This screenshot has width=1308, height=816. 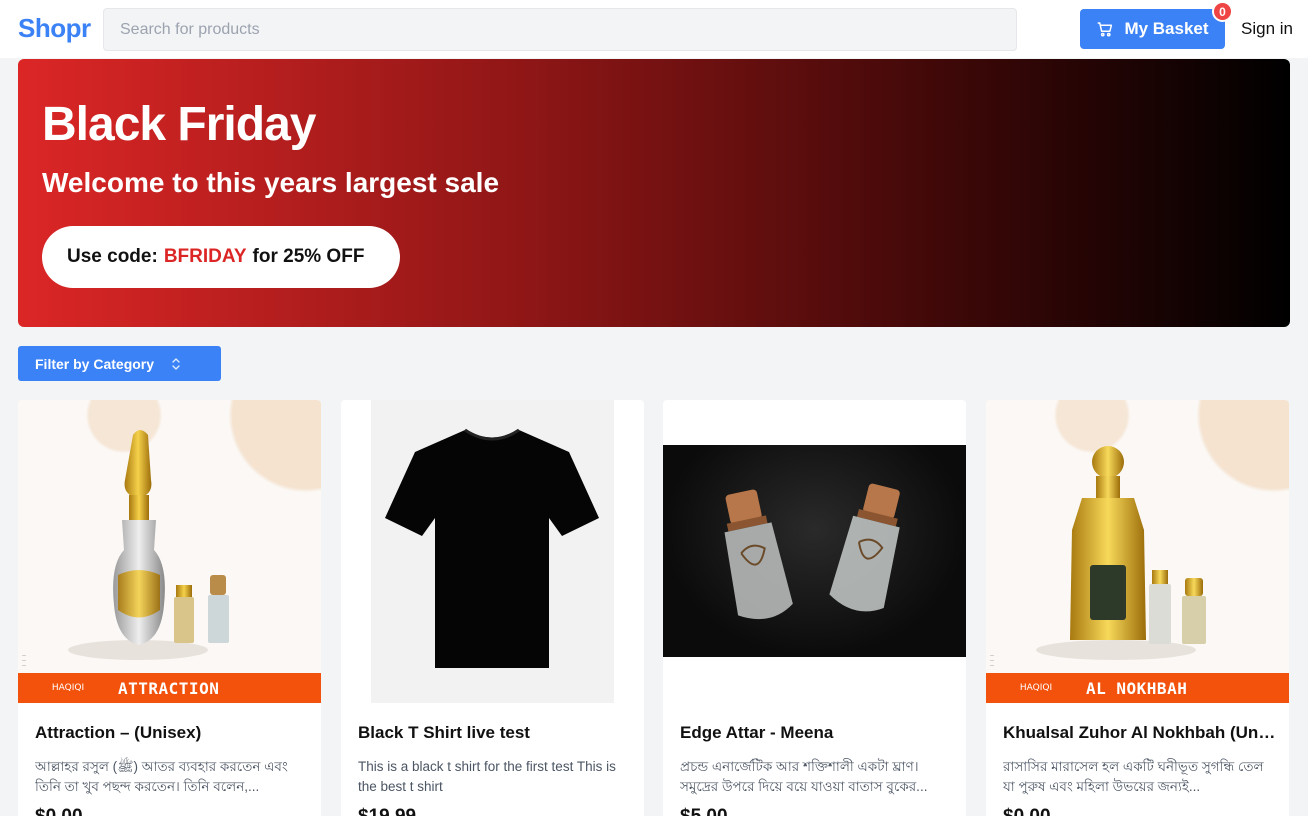 What do you see at coordinates (54, 28) in the screenshot?
I see `logo: Shopr` at bounding box center [54, 28].